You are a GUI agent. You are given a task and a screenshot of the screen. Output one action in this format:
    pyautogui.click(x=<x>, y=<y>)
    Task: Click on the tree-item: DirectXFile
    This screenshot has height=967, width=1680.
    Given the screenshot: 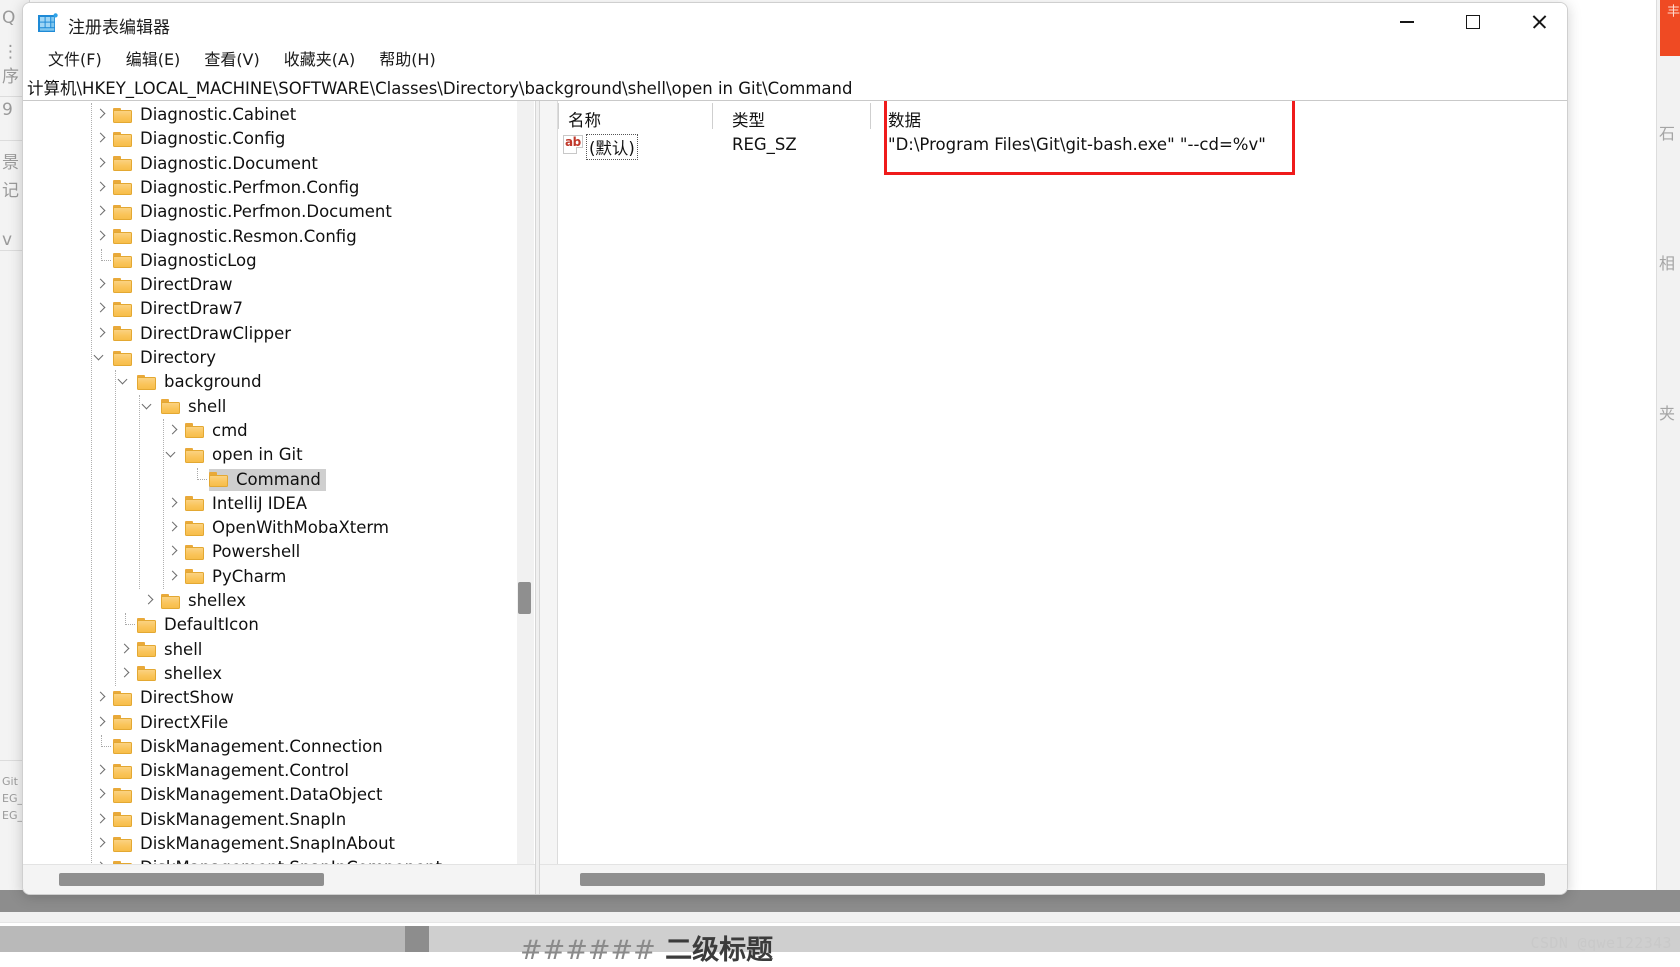 What is the action you would take?
    pyautogui.click(x=137, y=723)
    